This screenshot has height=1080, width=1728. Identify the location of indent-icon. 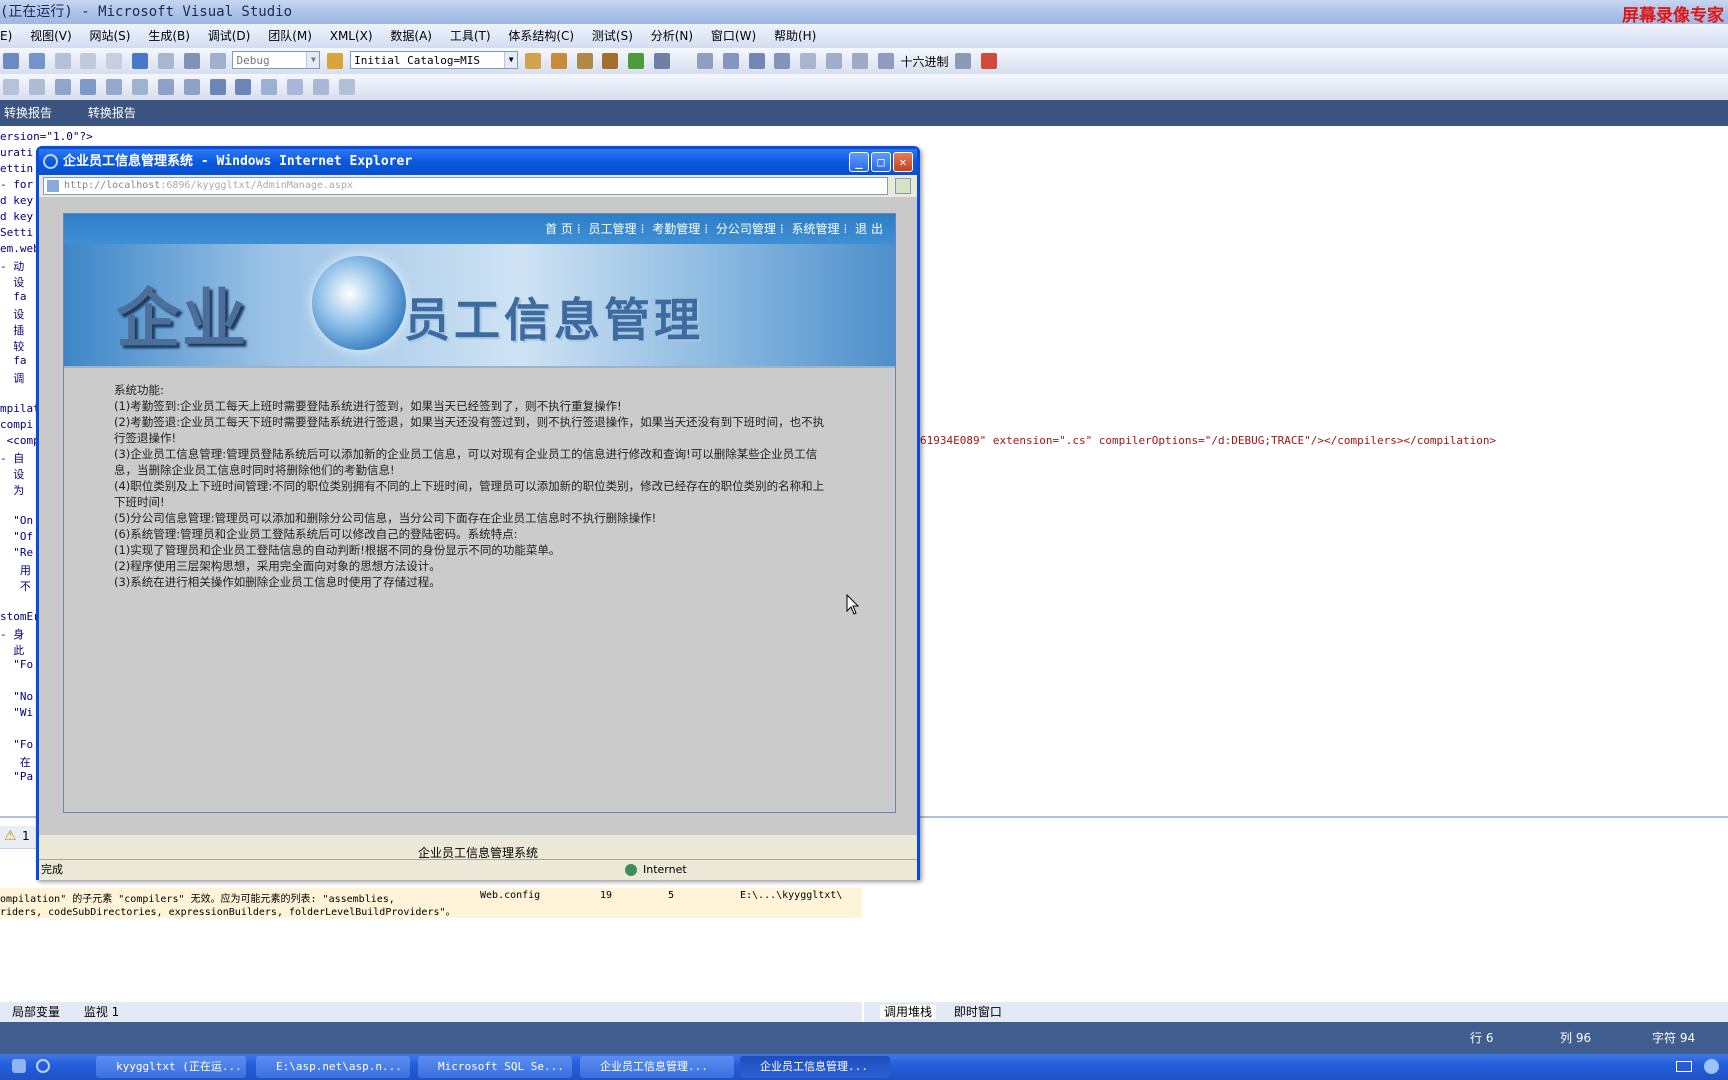
(165, 87).